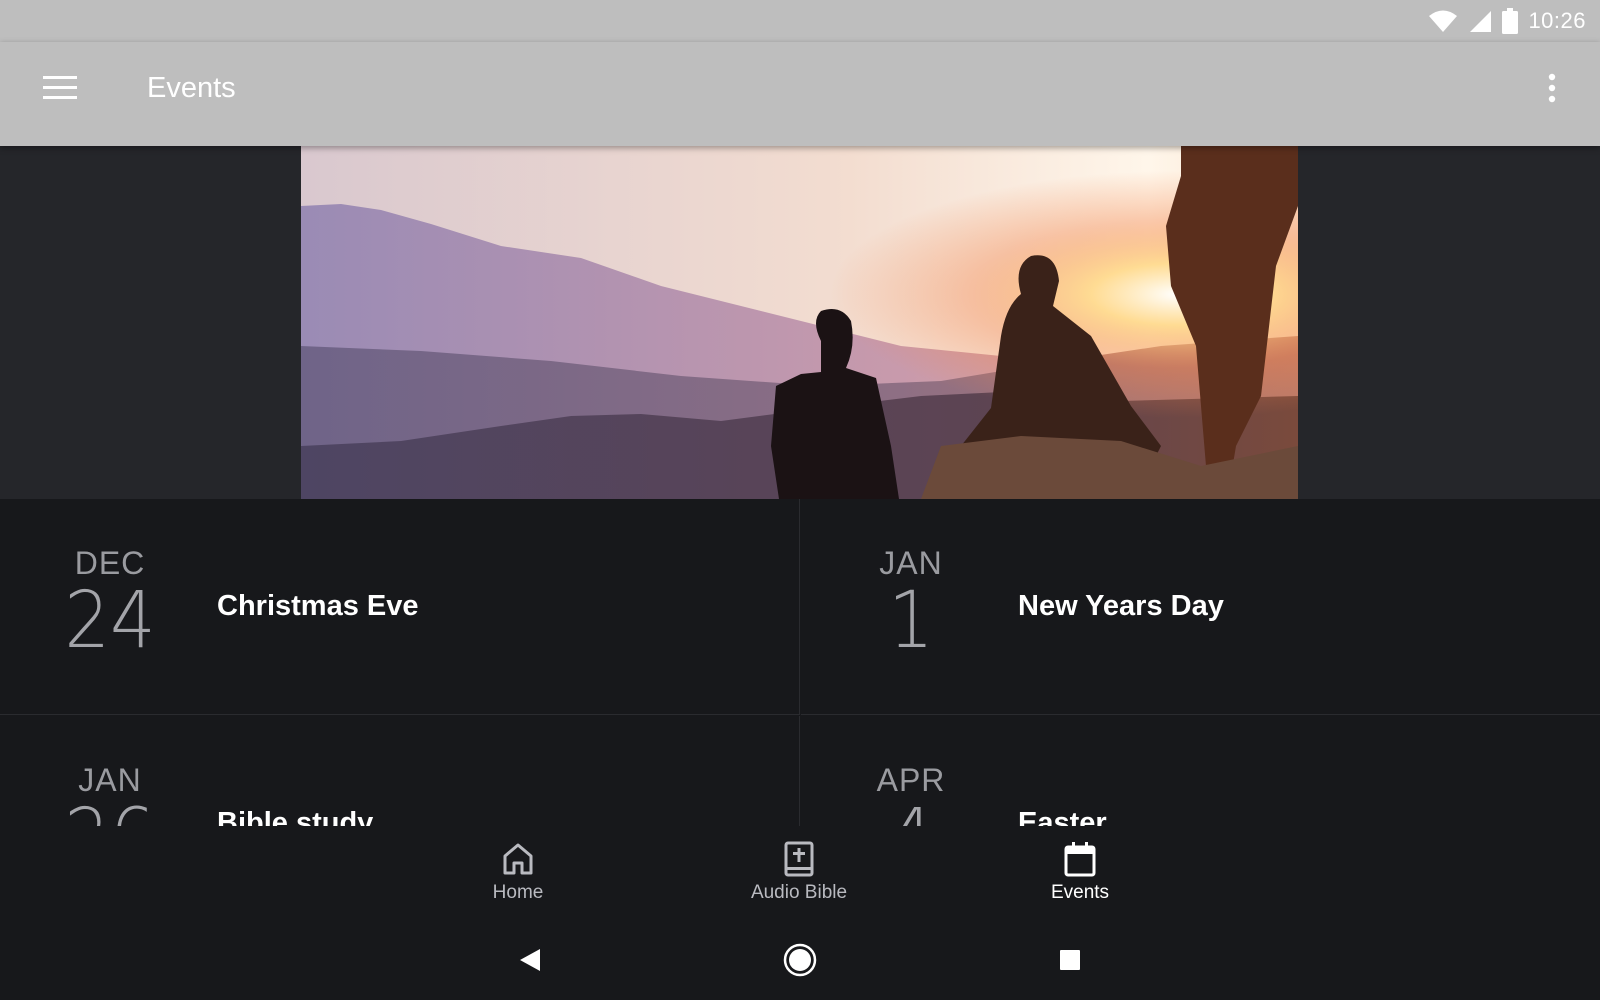 This screenshot has height=1000, width=1600. I want to click on recents-square-icon, so click(1070, 962).